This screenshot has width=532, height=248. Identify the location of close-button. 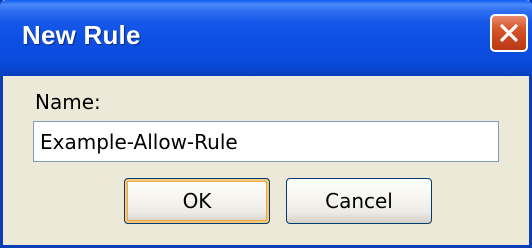
(509, 33).